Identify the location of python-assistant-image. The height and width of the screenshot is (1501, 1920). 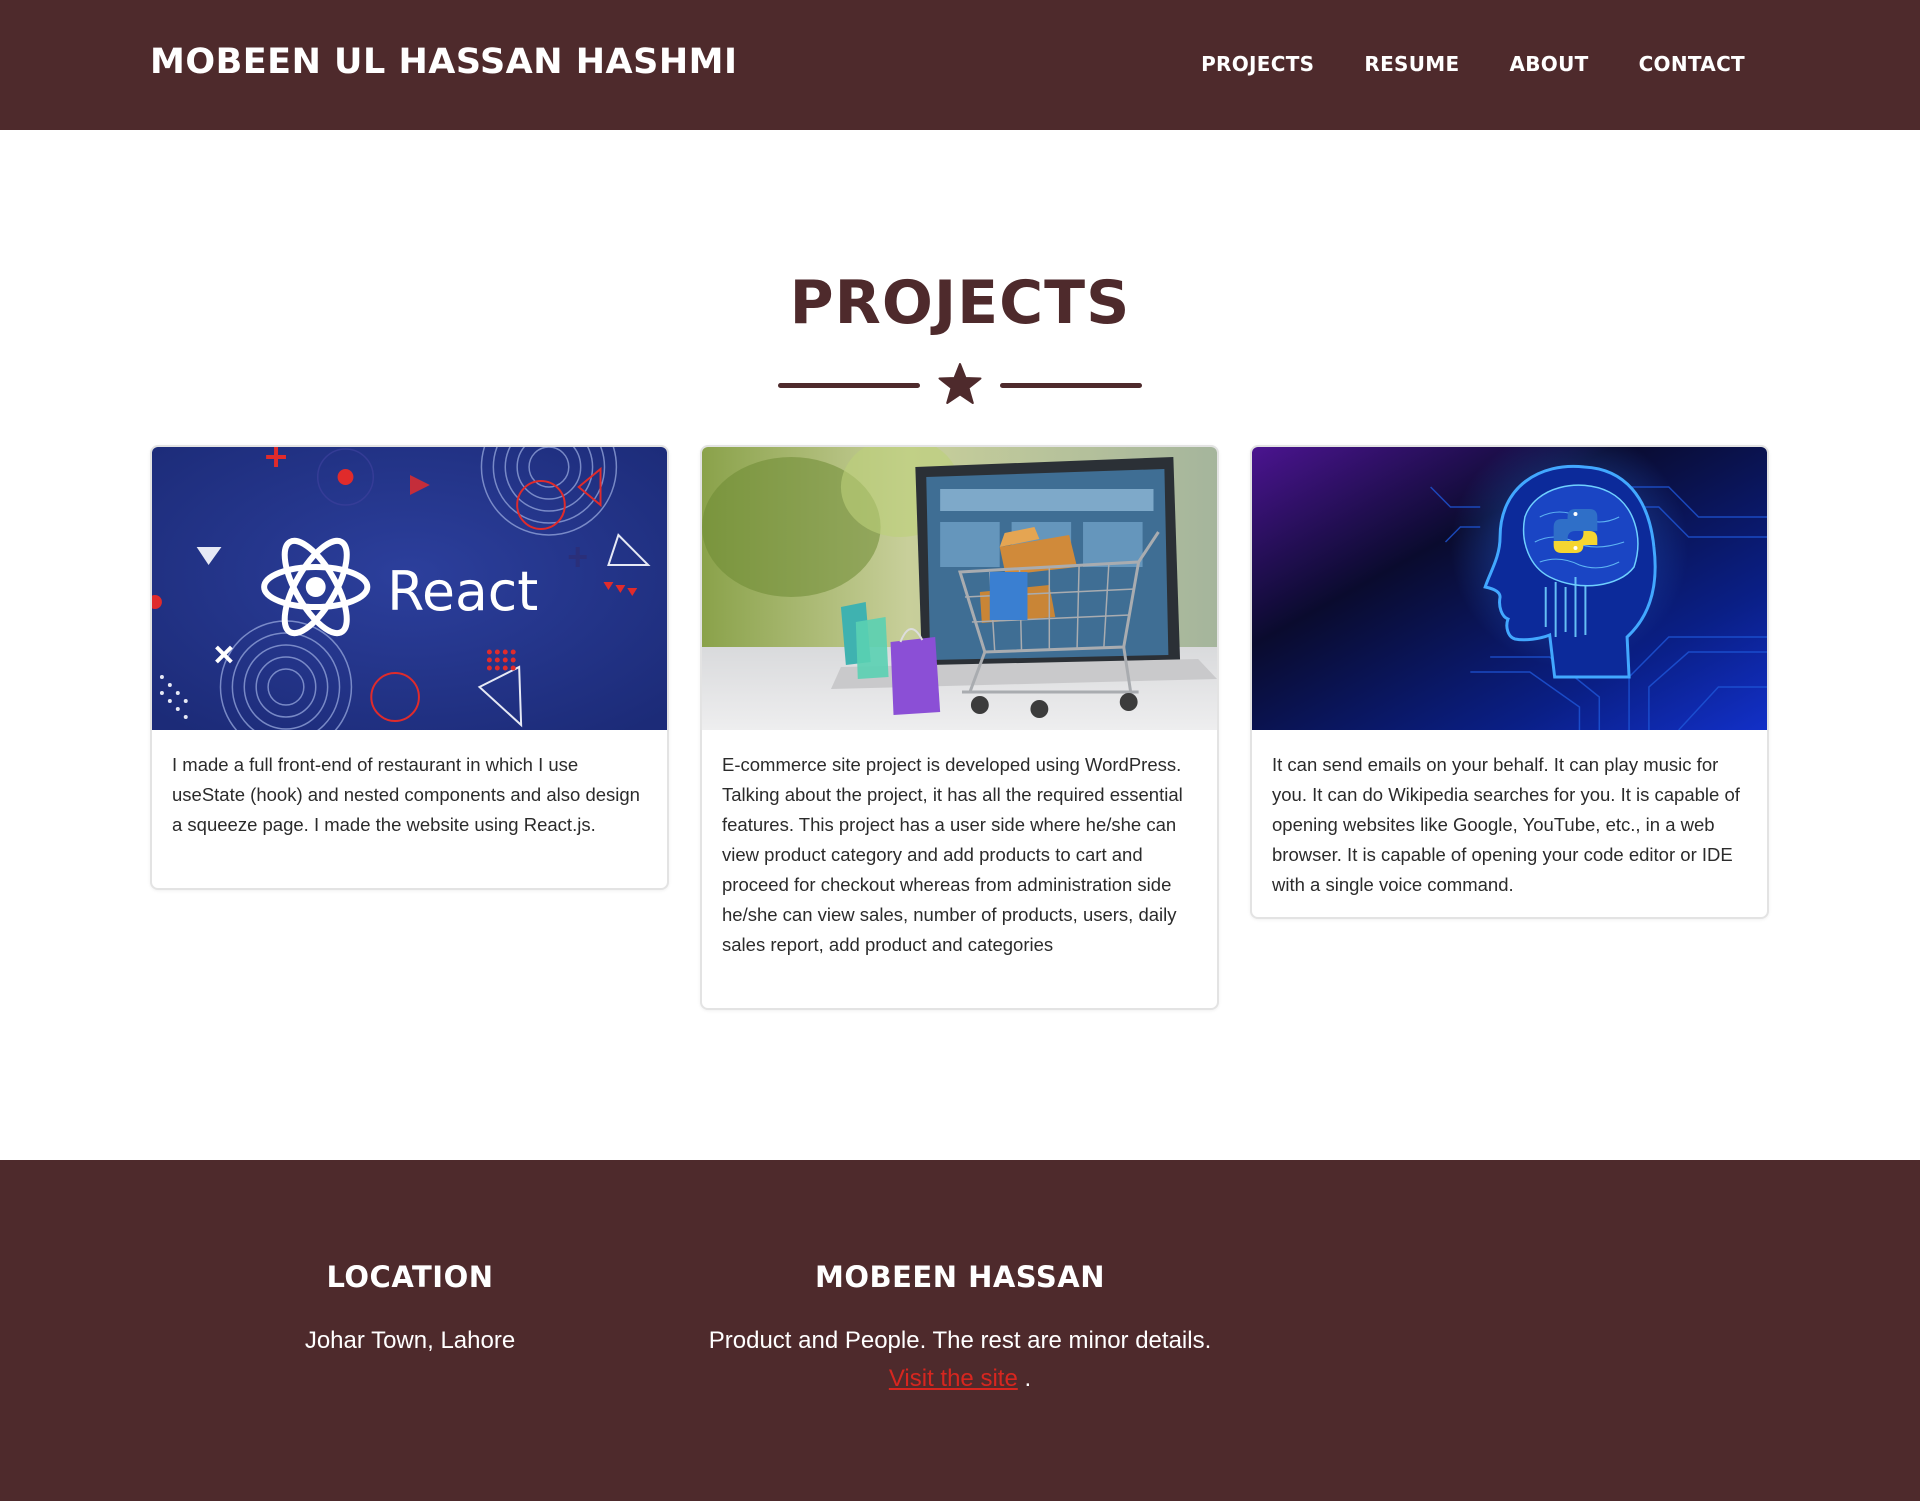
(1509, 588).